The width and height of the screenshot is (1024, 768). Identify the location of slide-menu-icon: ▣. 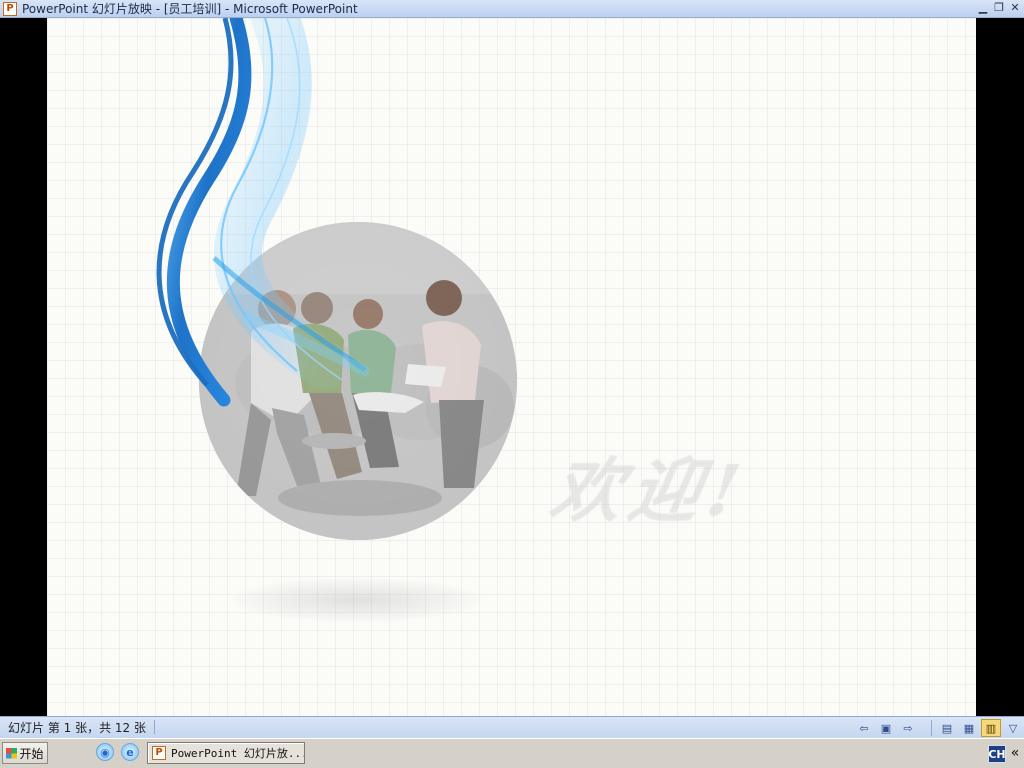
(886, 728).